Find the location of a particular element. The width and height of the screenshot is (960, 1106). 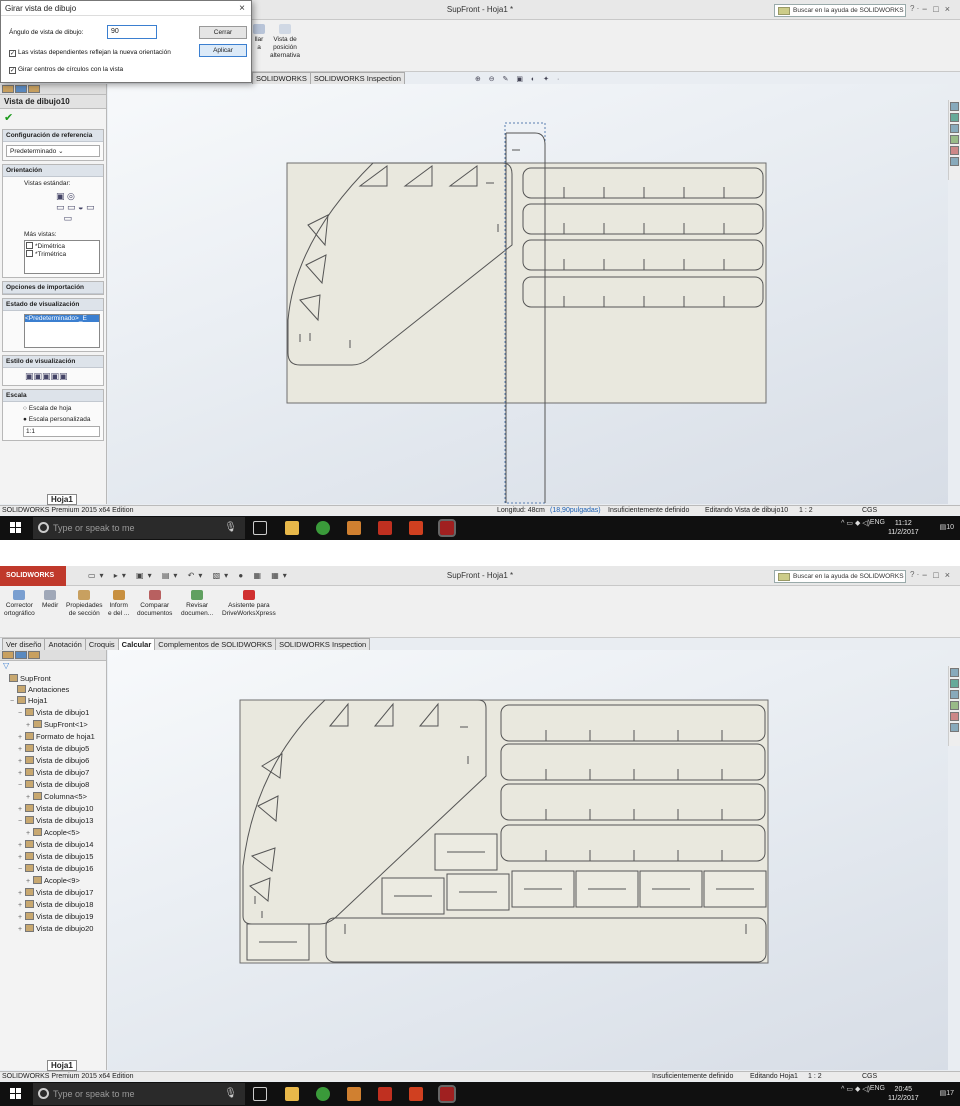

tree-item: + Vista de dibujo14 is located at coordinates (53, 845).